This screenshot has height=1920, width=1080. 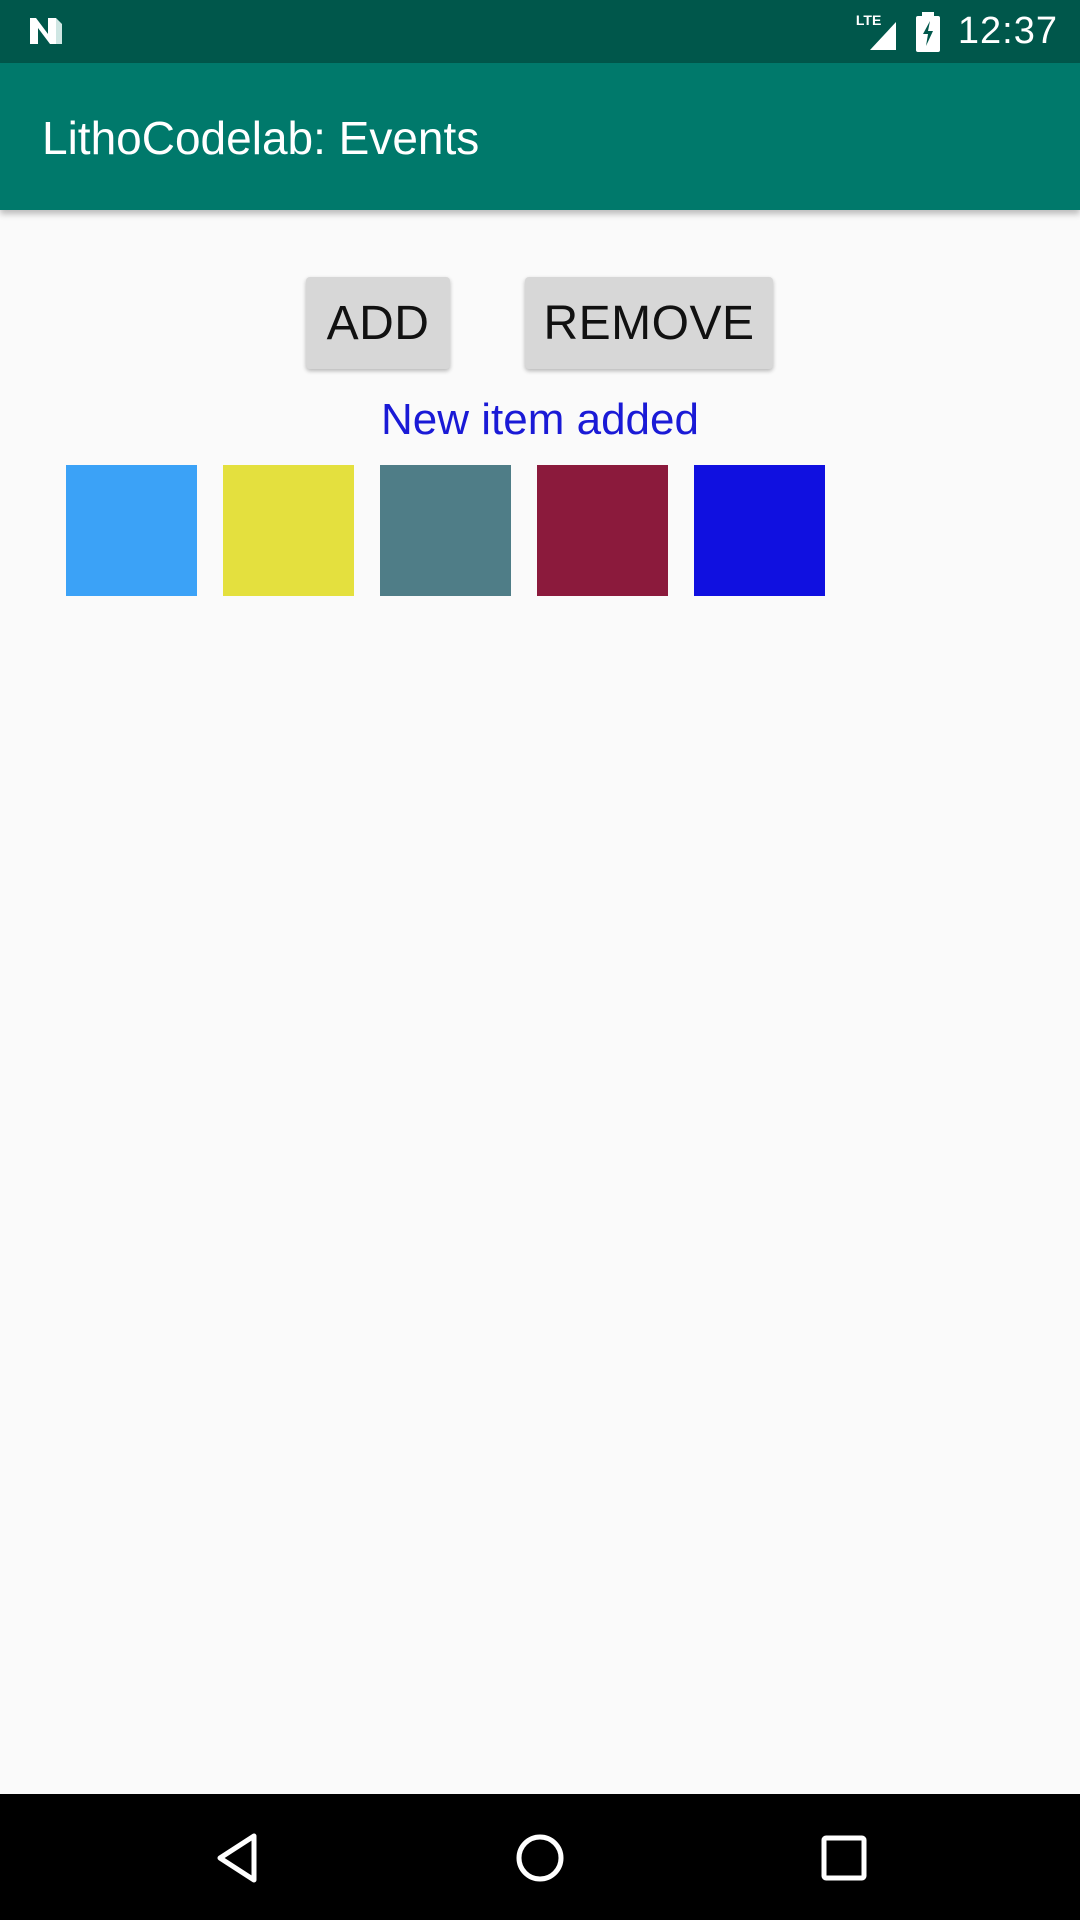 I want to click on remove-button: REMOVE, so click(x=649, y=323).